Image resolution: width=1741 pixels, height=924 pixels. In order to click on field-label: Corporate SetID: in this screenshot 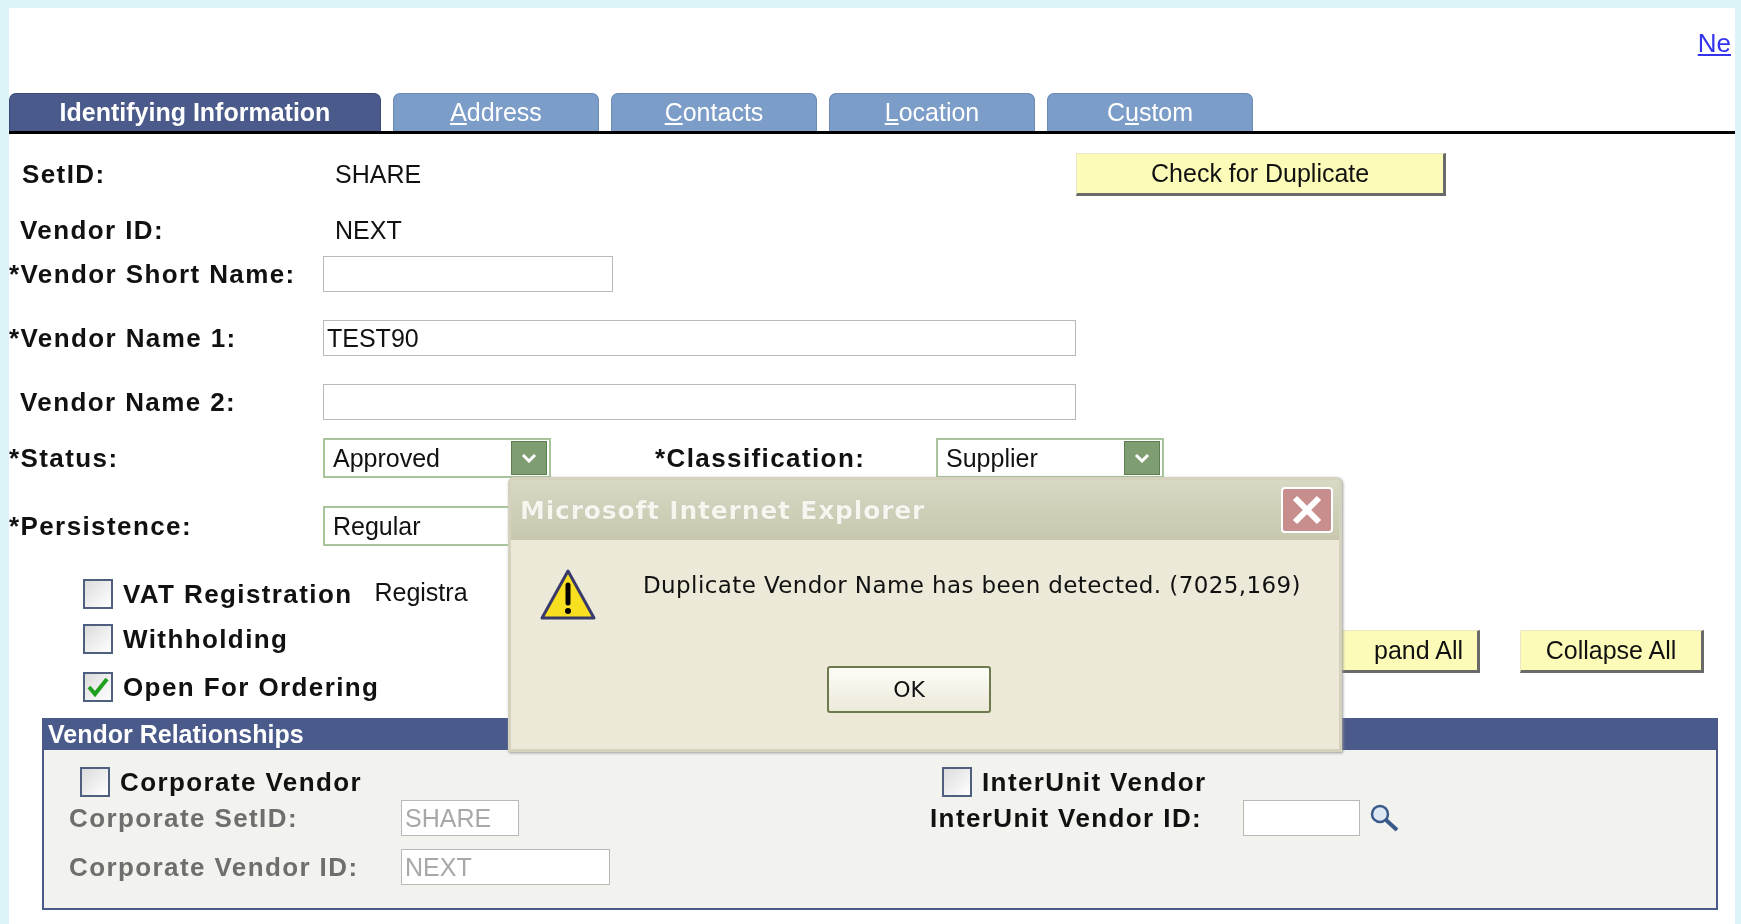, I will do `click(183, 818)`.